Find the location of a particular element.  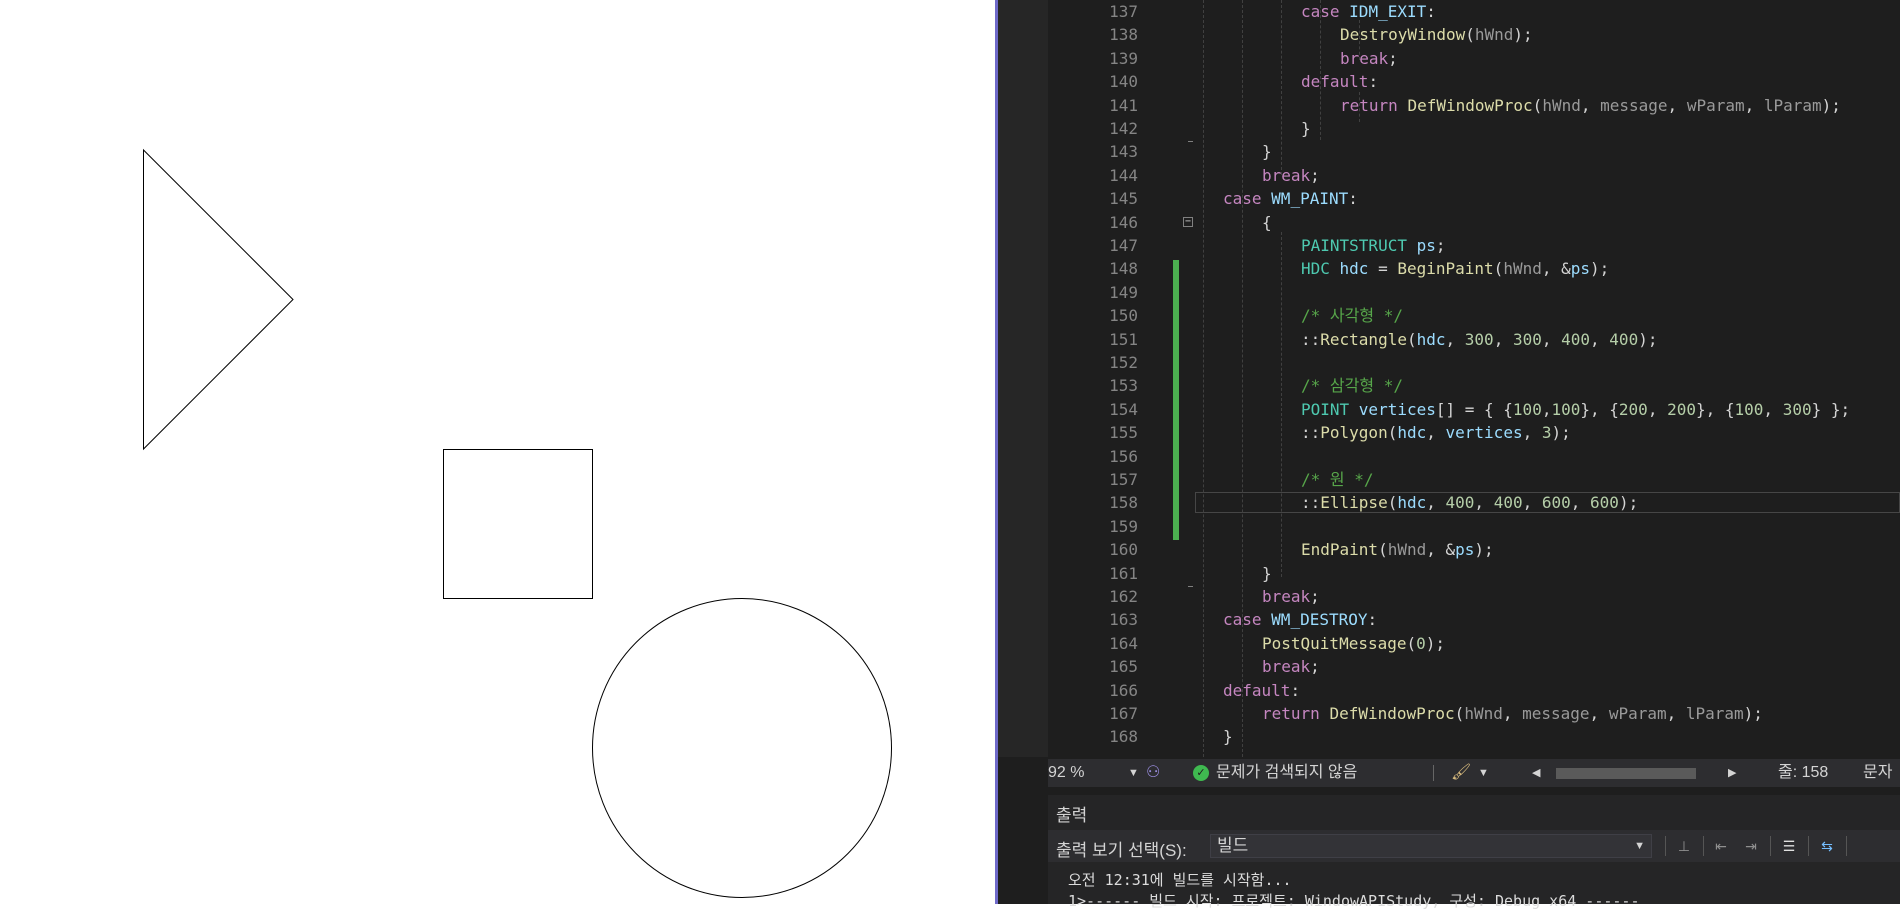

code-text: /* 삼각형 */ is located at coordinates (1352, 385).